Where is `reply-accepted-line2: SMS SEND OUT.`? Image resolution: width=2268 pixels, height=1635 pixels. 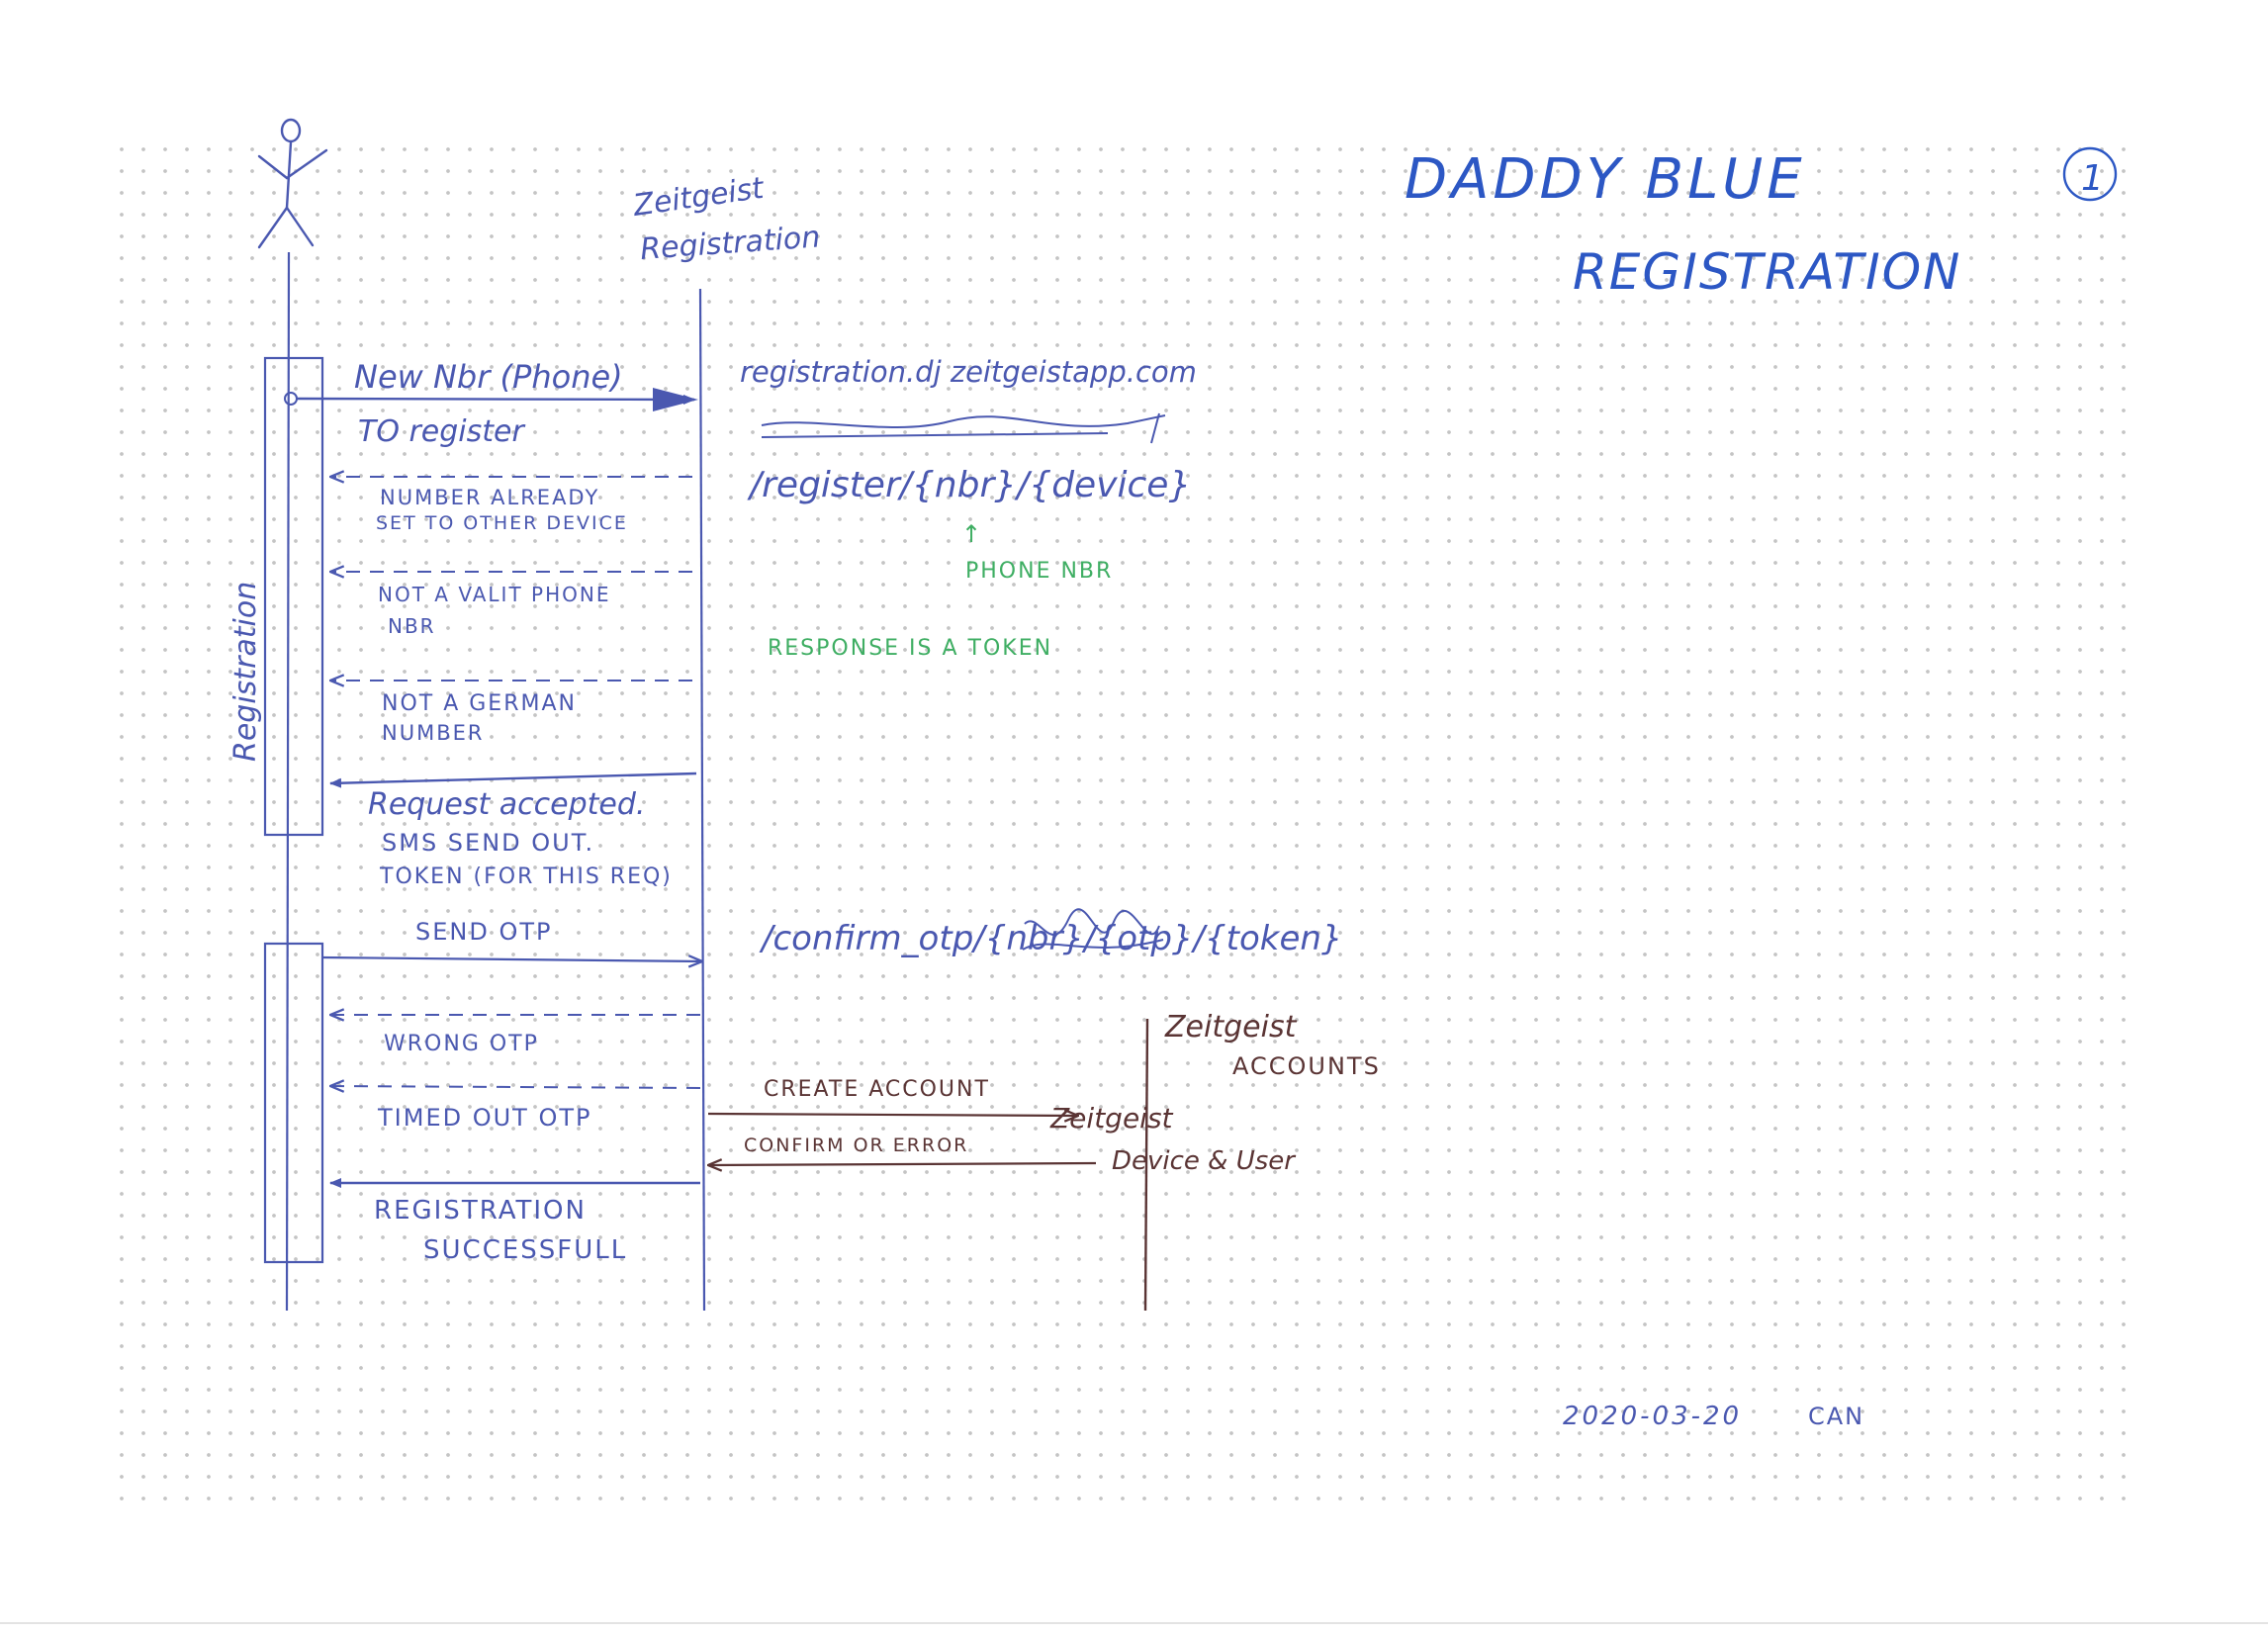
reply-accepted-line2: SMS SEND OUT. is located at coordinates (488, 843).